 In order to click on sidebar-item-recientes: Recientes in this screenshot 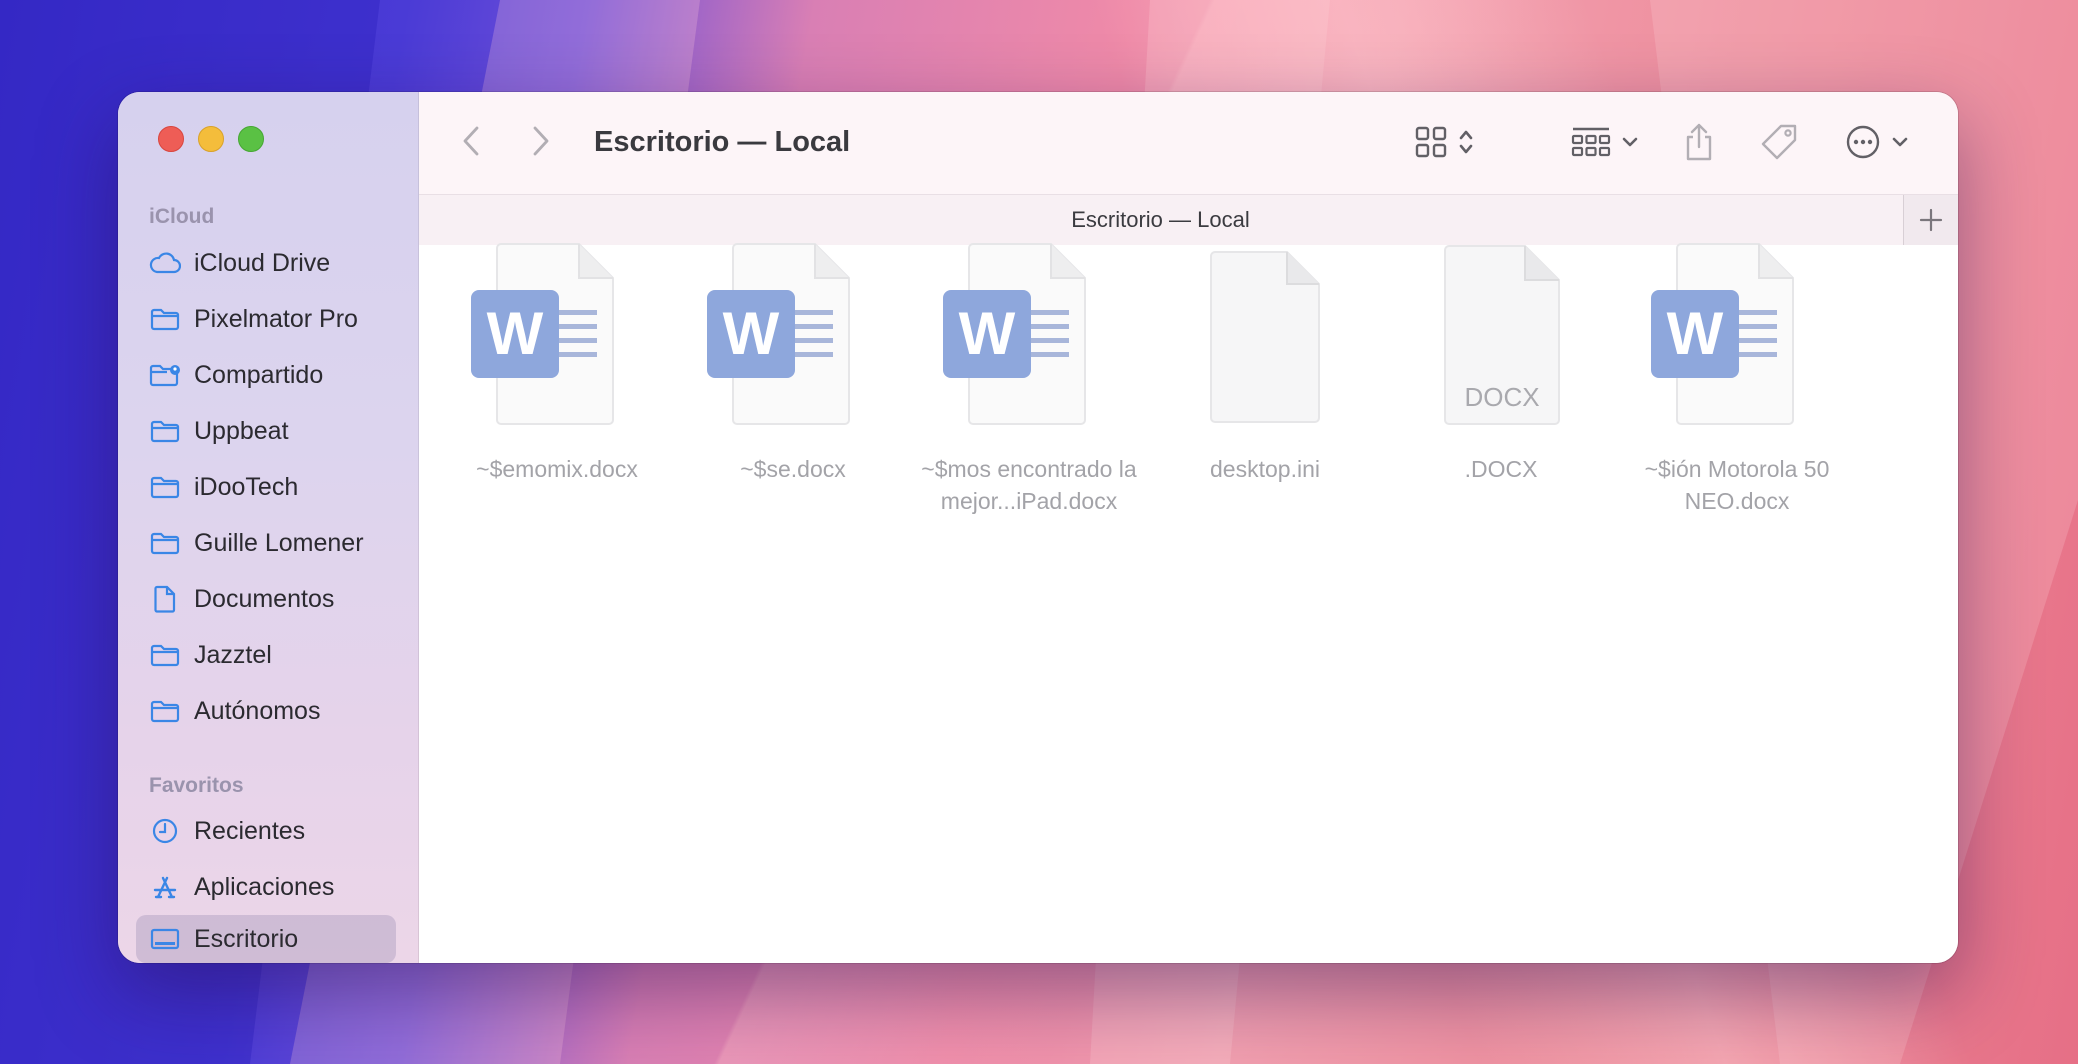, I will do `click(266, 831)`.